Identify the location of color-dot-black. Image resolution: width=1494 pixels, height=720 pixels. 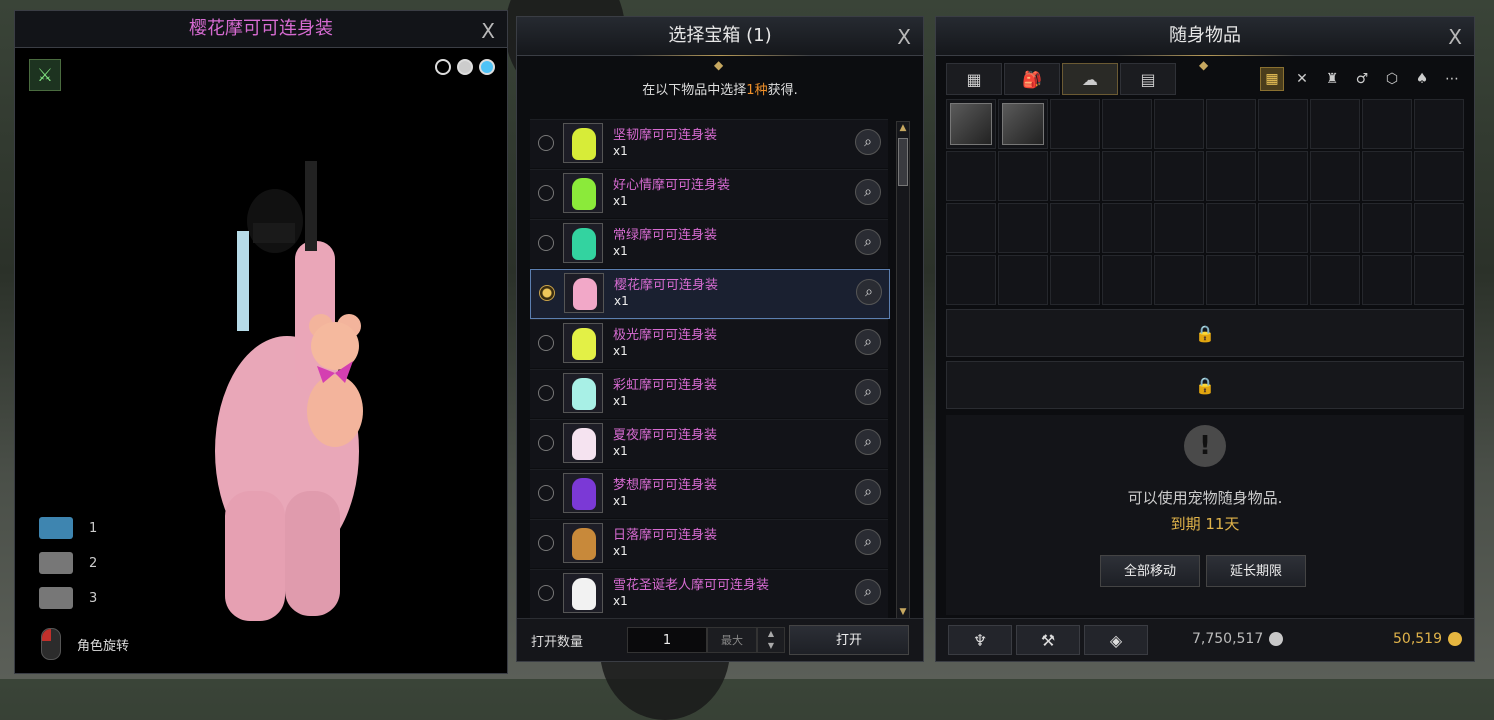
(443, 67).